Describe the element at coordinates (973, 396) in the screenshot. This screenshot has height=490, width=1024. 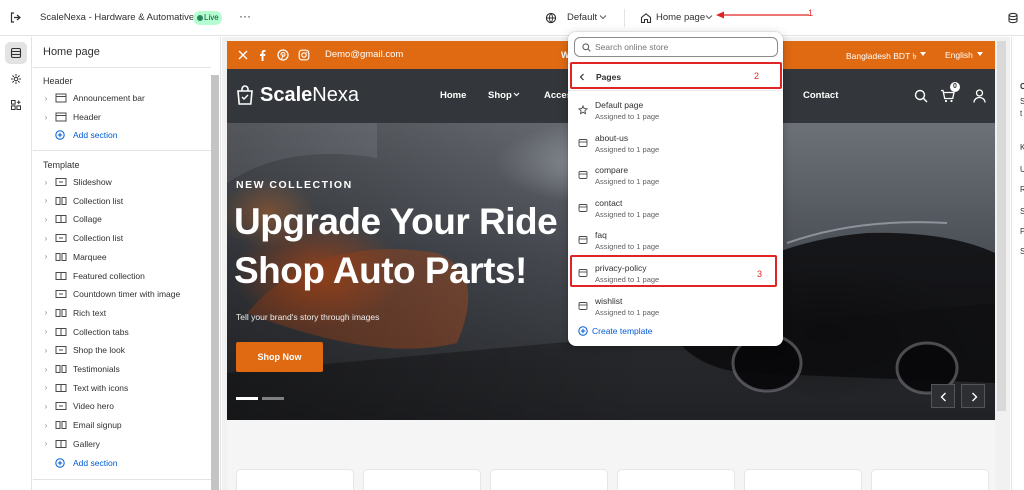
I see `next-slide-button` at that location.